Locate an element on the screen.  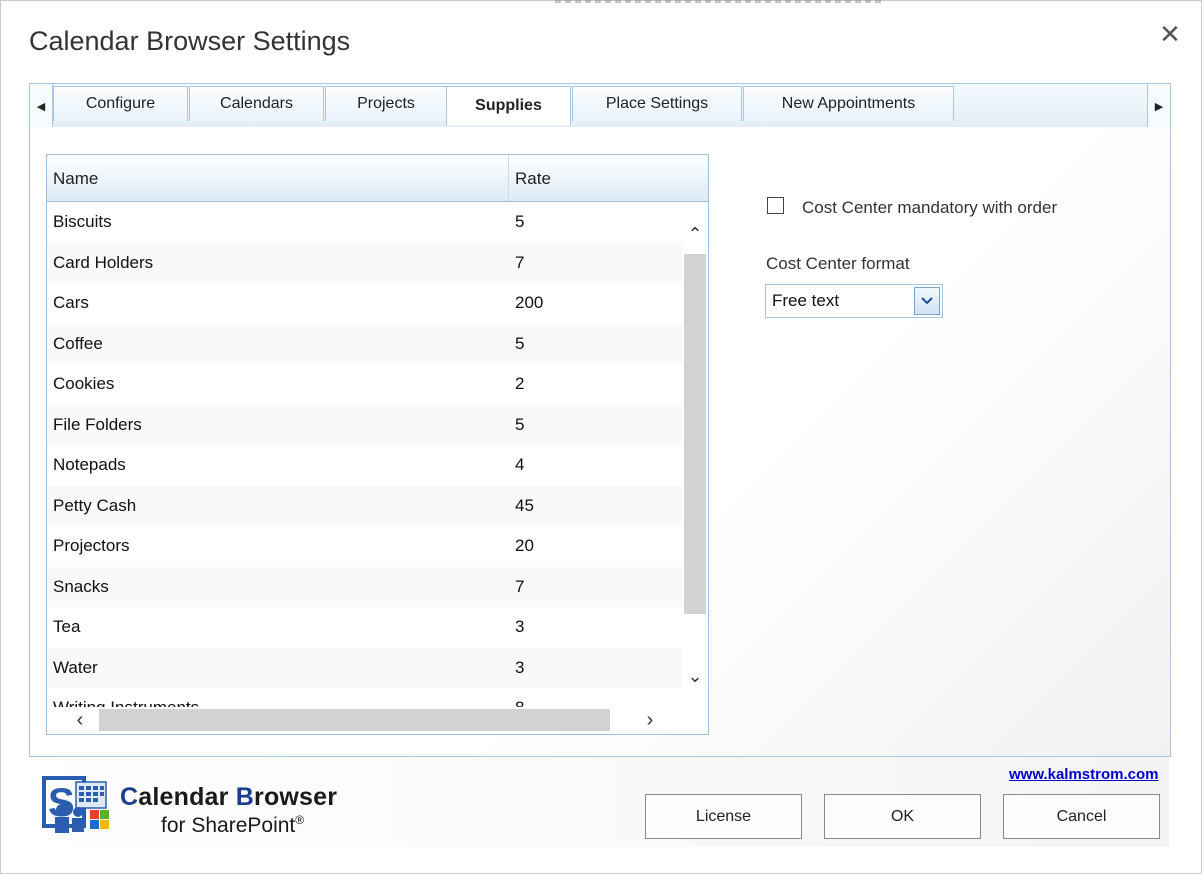
column-header-name: Name is located at coordinates (278, 178).